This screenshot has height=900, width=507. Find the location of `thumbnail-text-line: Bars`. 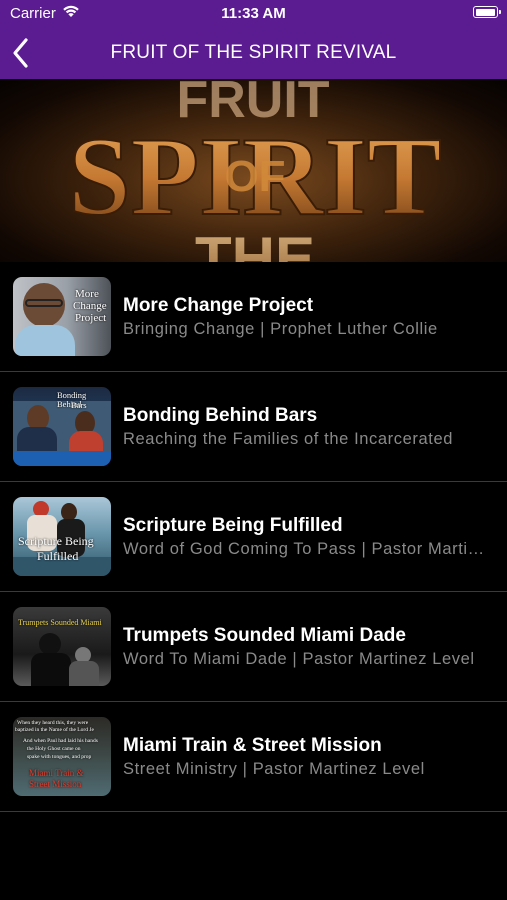

thumbnail-text-line: Bars is located at coordinates (79, 405).